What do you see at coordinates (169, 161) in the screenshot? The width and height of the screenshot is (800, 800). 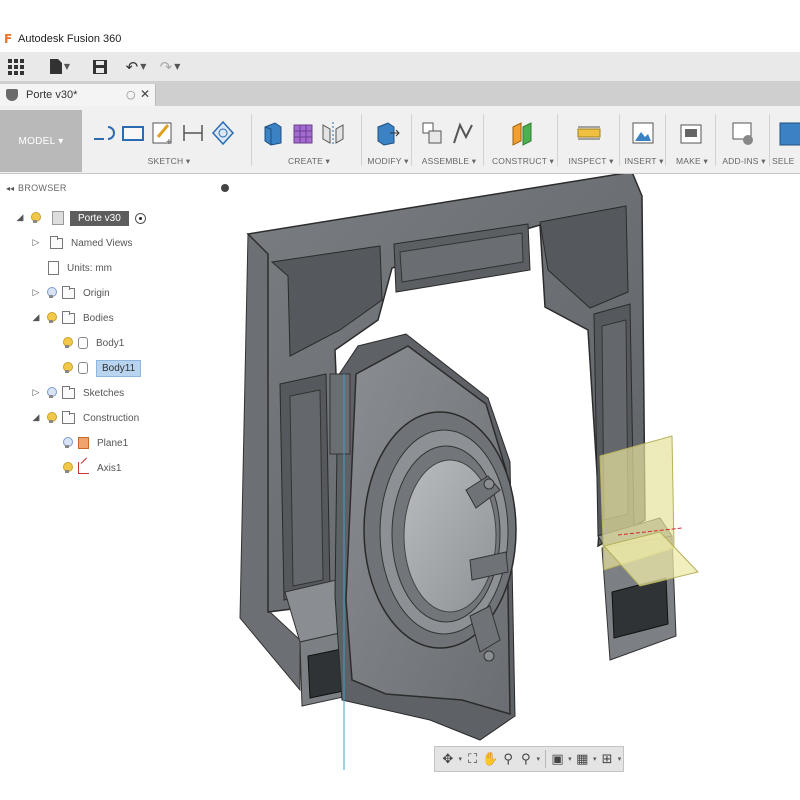 I see `sketch-group-label: SKETCH ▾` at bounding box center [169, 161].